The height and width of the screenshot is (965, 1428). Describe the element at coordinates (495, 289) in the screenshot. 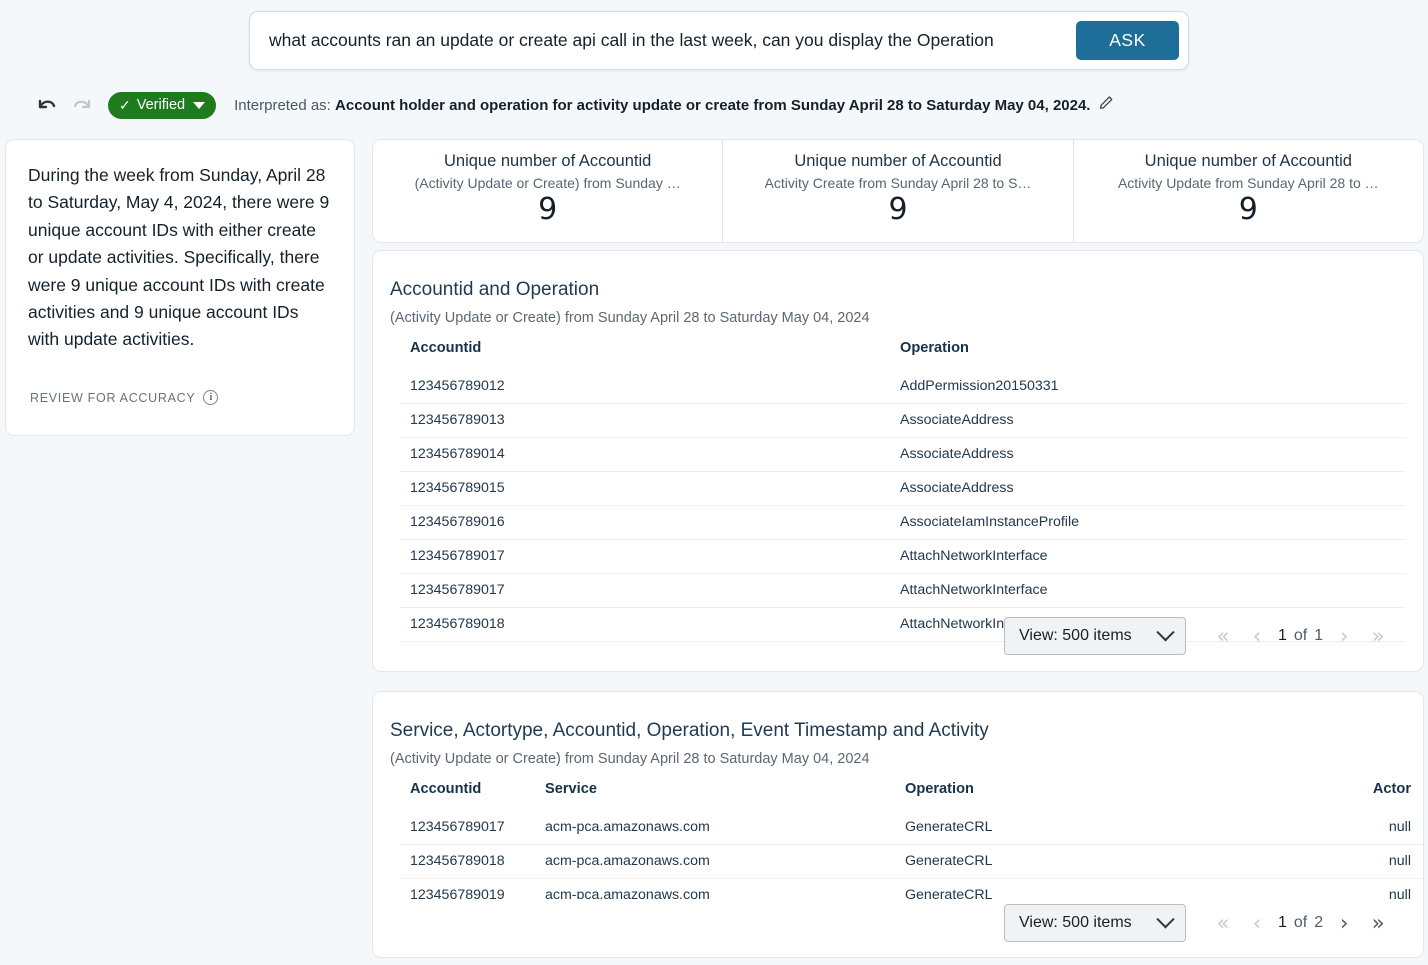

I see `visual-title: Accountid and Operation` at that location.